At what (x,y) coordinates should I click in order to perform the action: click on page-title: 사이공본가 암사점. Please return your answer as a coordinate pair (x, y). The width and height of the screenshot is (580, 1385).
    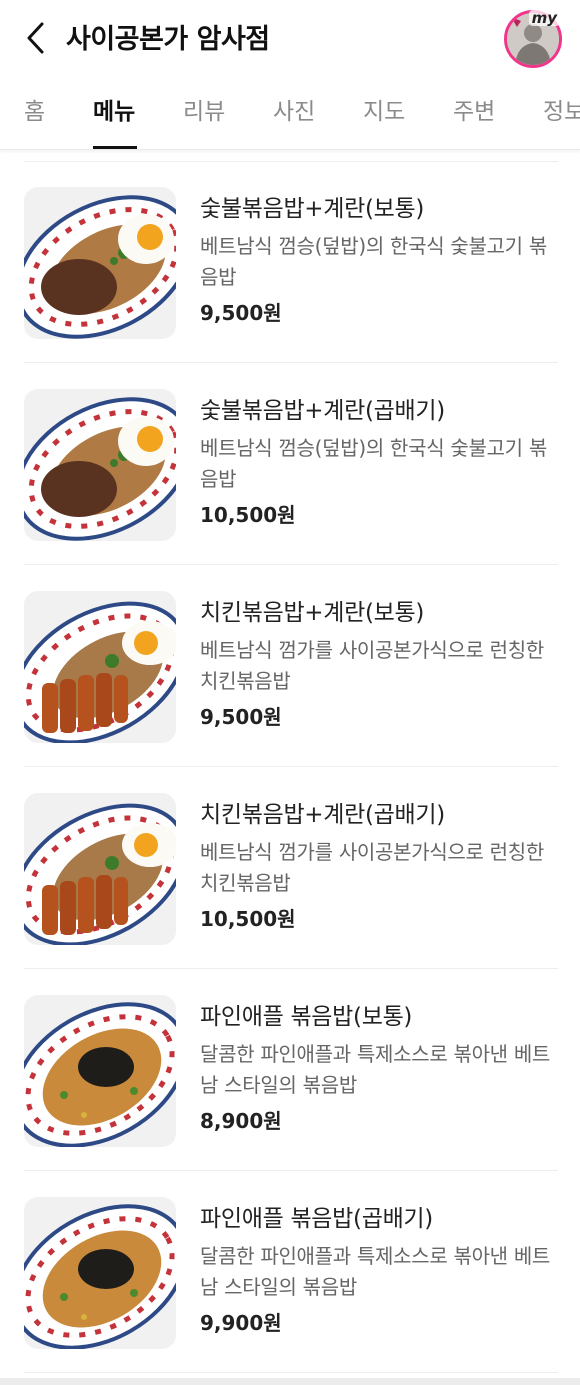
    Looking at the image, I should click on (168, 39).